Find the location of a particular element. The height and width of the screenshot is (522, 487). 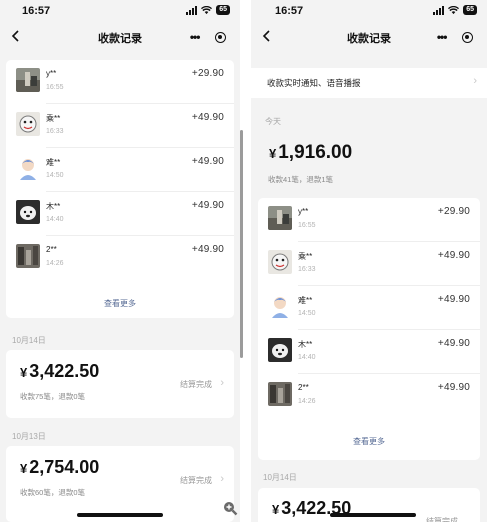

notice-label: 收款实时通知、语音播报 is located at coordinates (314, 83).